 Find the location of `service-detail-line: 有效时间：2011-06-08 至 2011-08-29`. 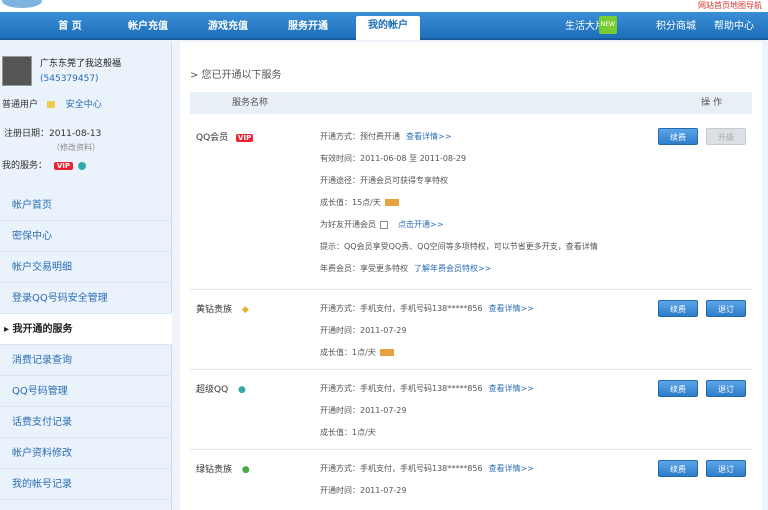

service-detail-line: 有效时间：2011-06-08 至 2011-08-29 is located at coordinates (459, 159).